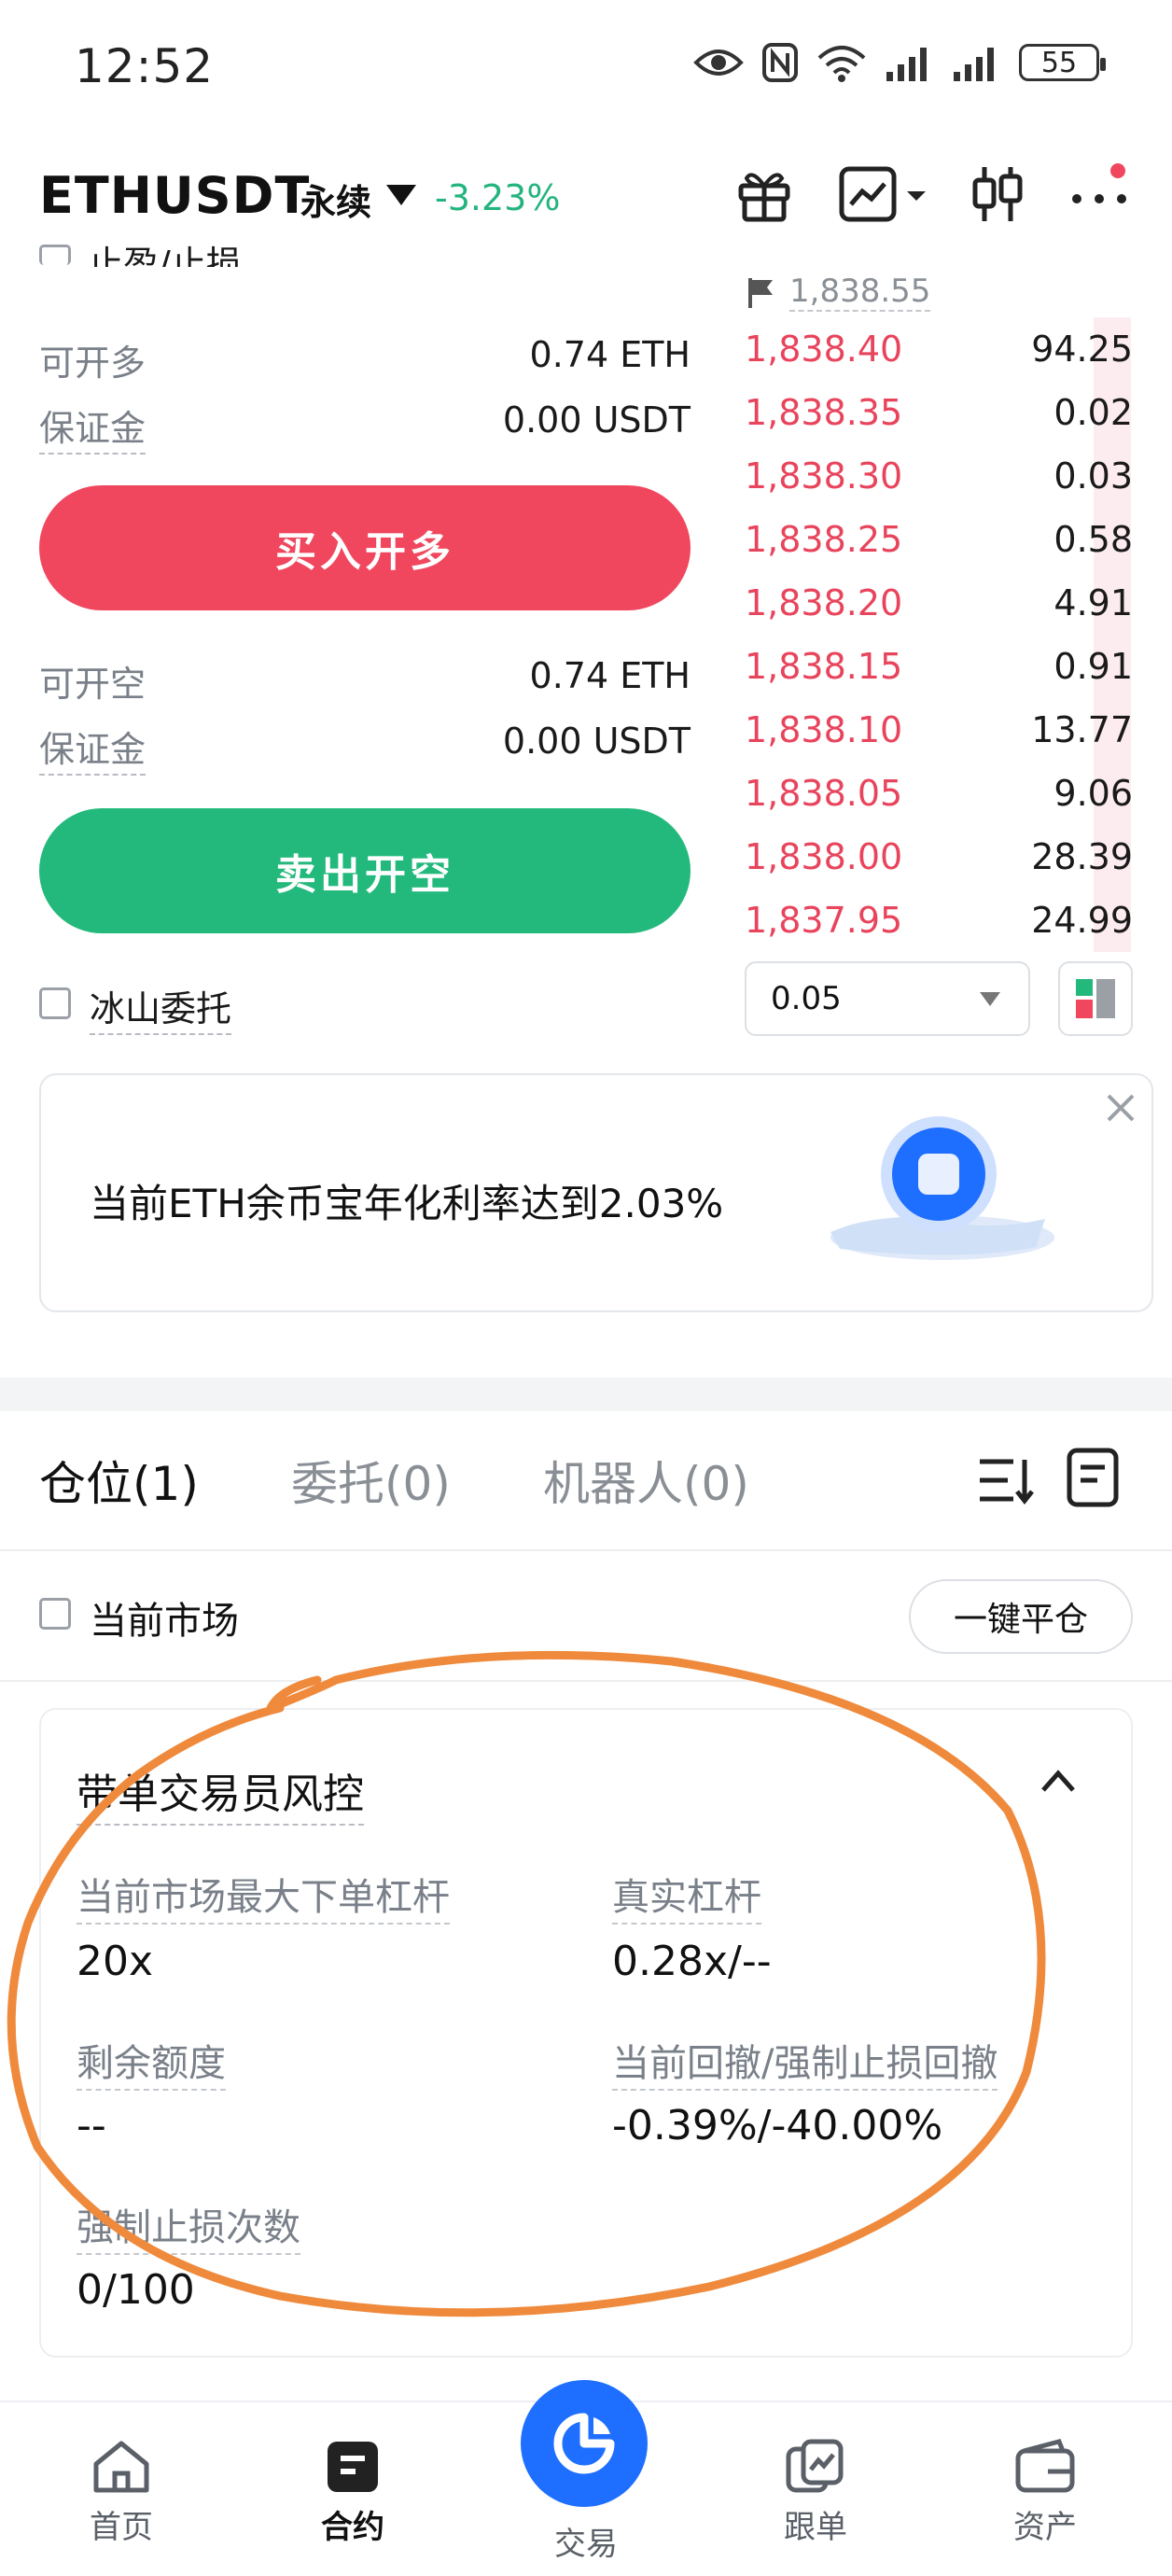  I want to click on flag-icon, so click(760, 293).